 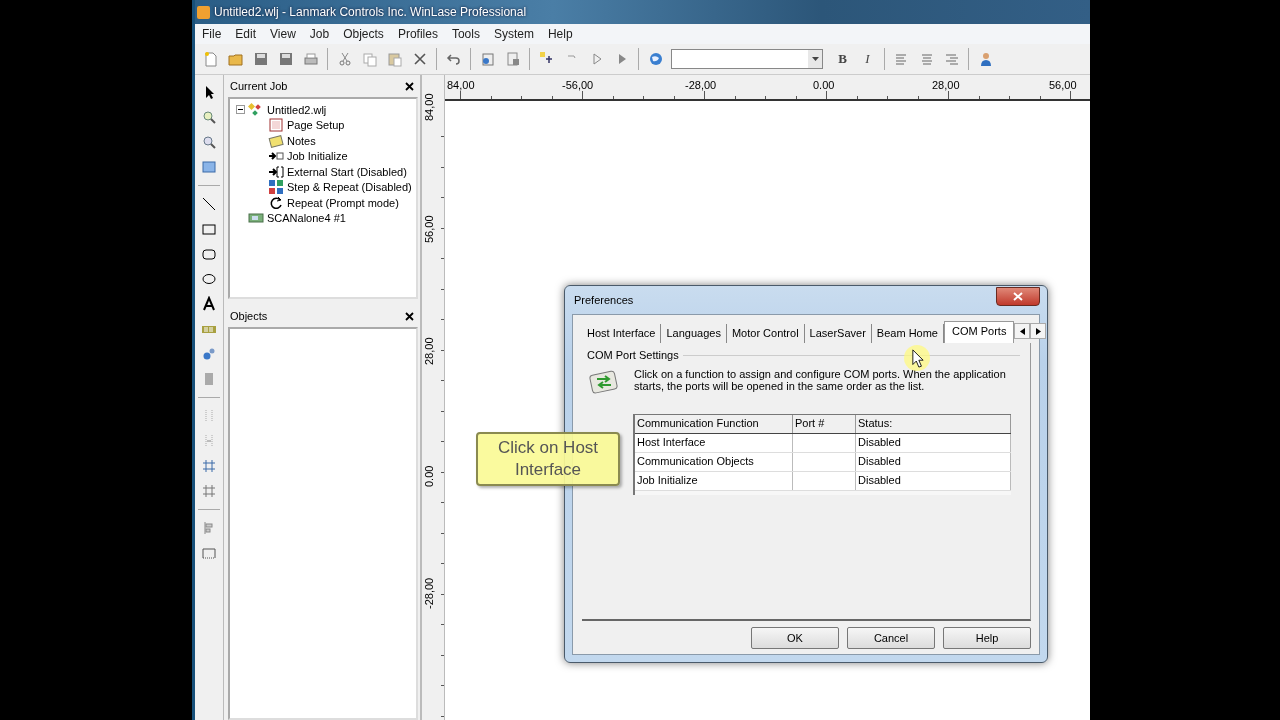 I want to click on menu-item: Job, so click(x=319, y=34).